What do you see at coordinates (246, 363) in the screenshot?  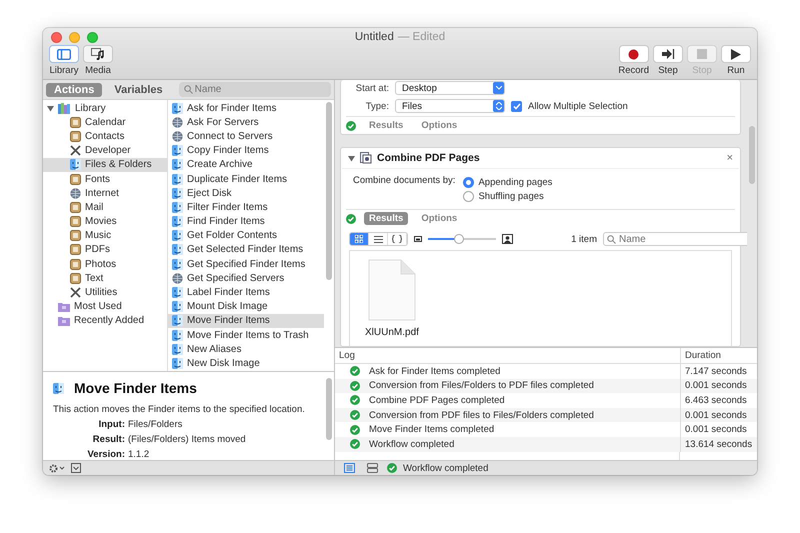 I see `action-item: New Disk Image` at bounding box center [246, 363].